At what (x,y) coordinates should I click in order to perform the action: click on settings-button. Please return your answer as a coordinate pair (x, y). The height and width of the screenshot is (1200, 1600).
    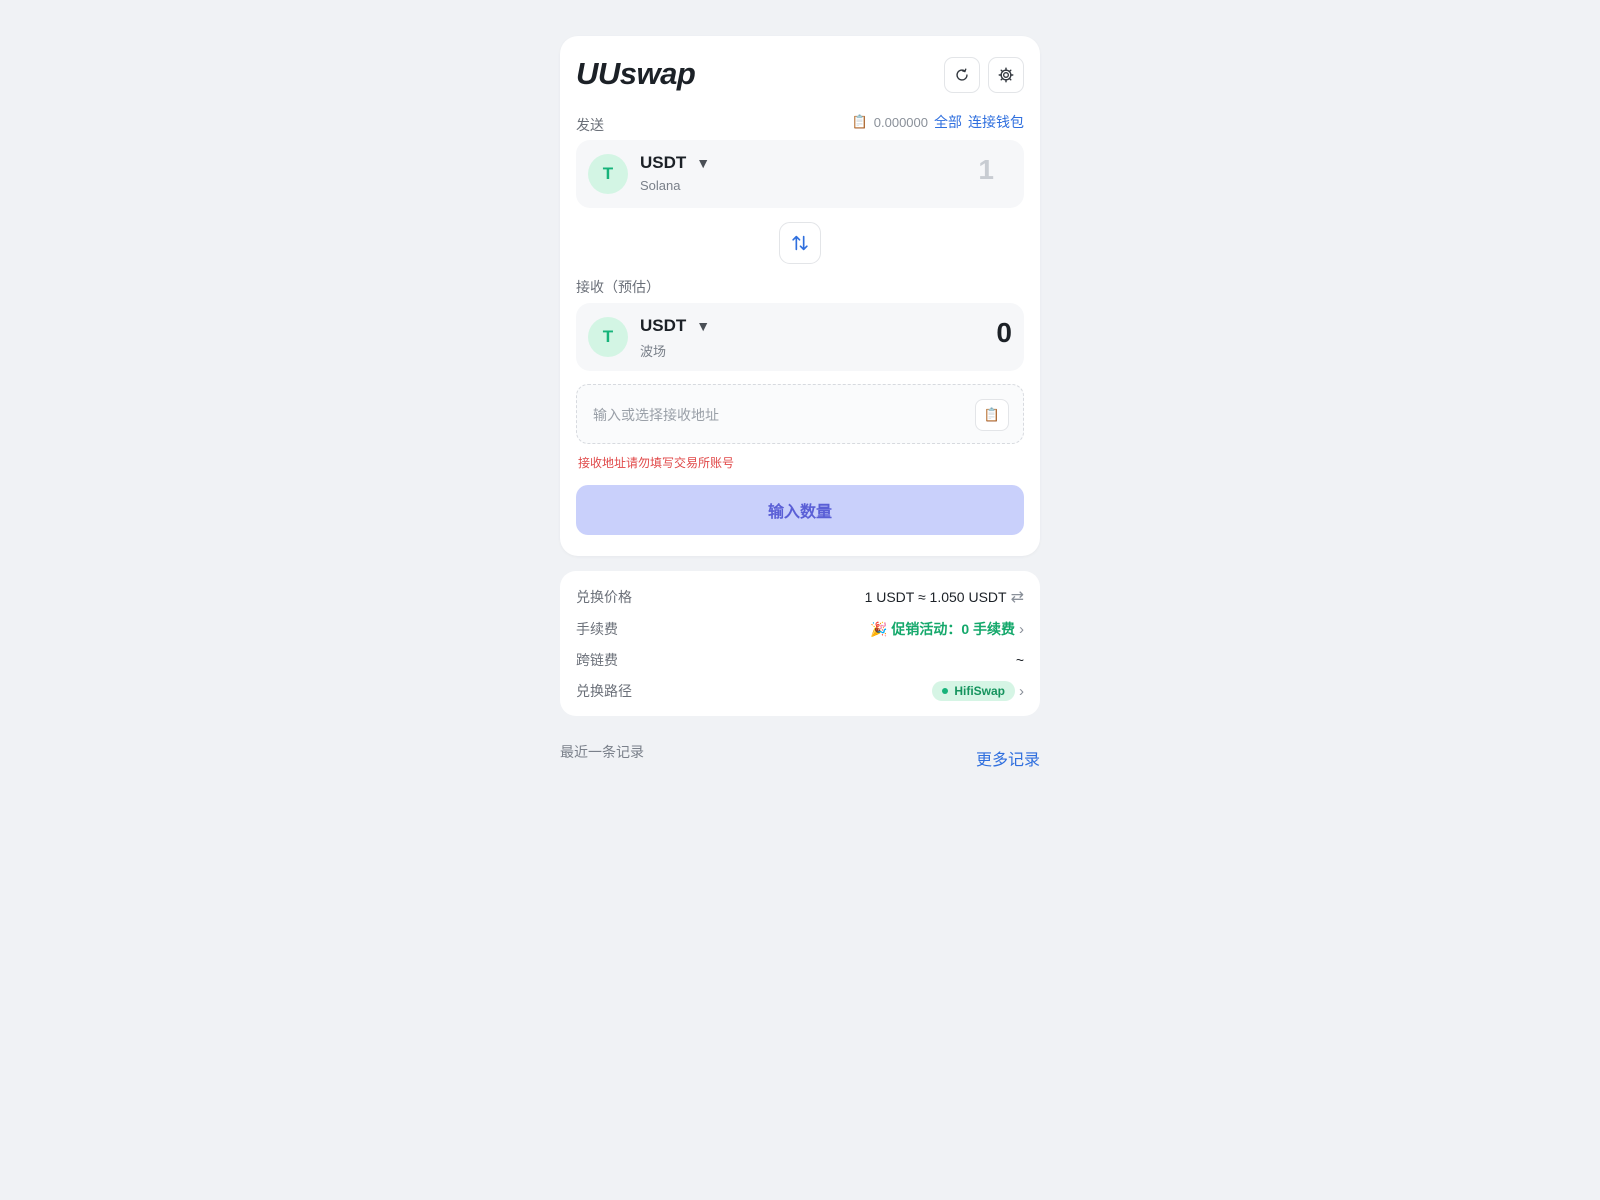
    Looking at the image, I should click on (1006, 75).